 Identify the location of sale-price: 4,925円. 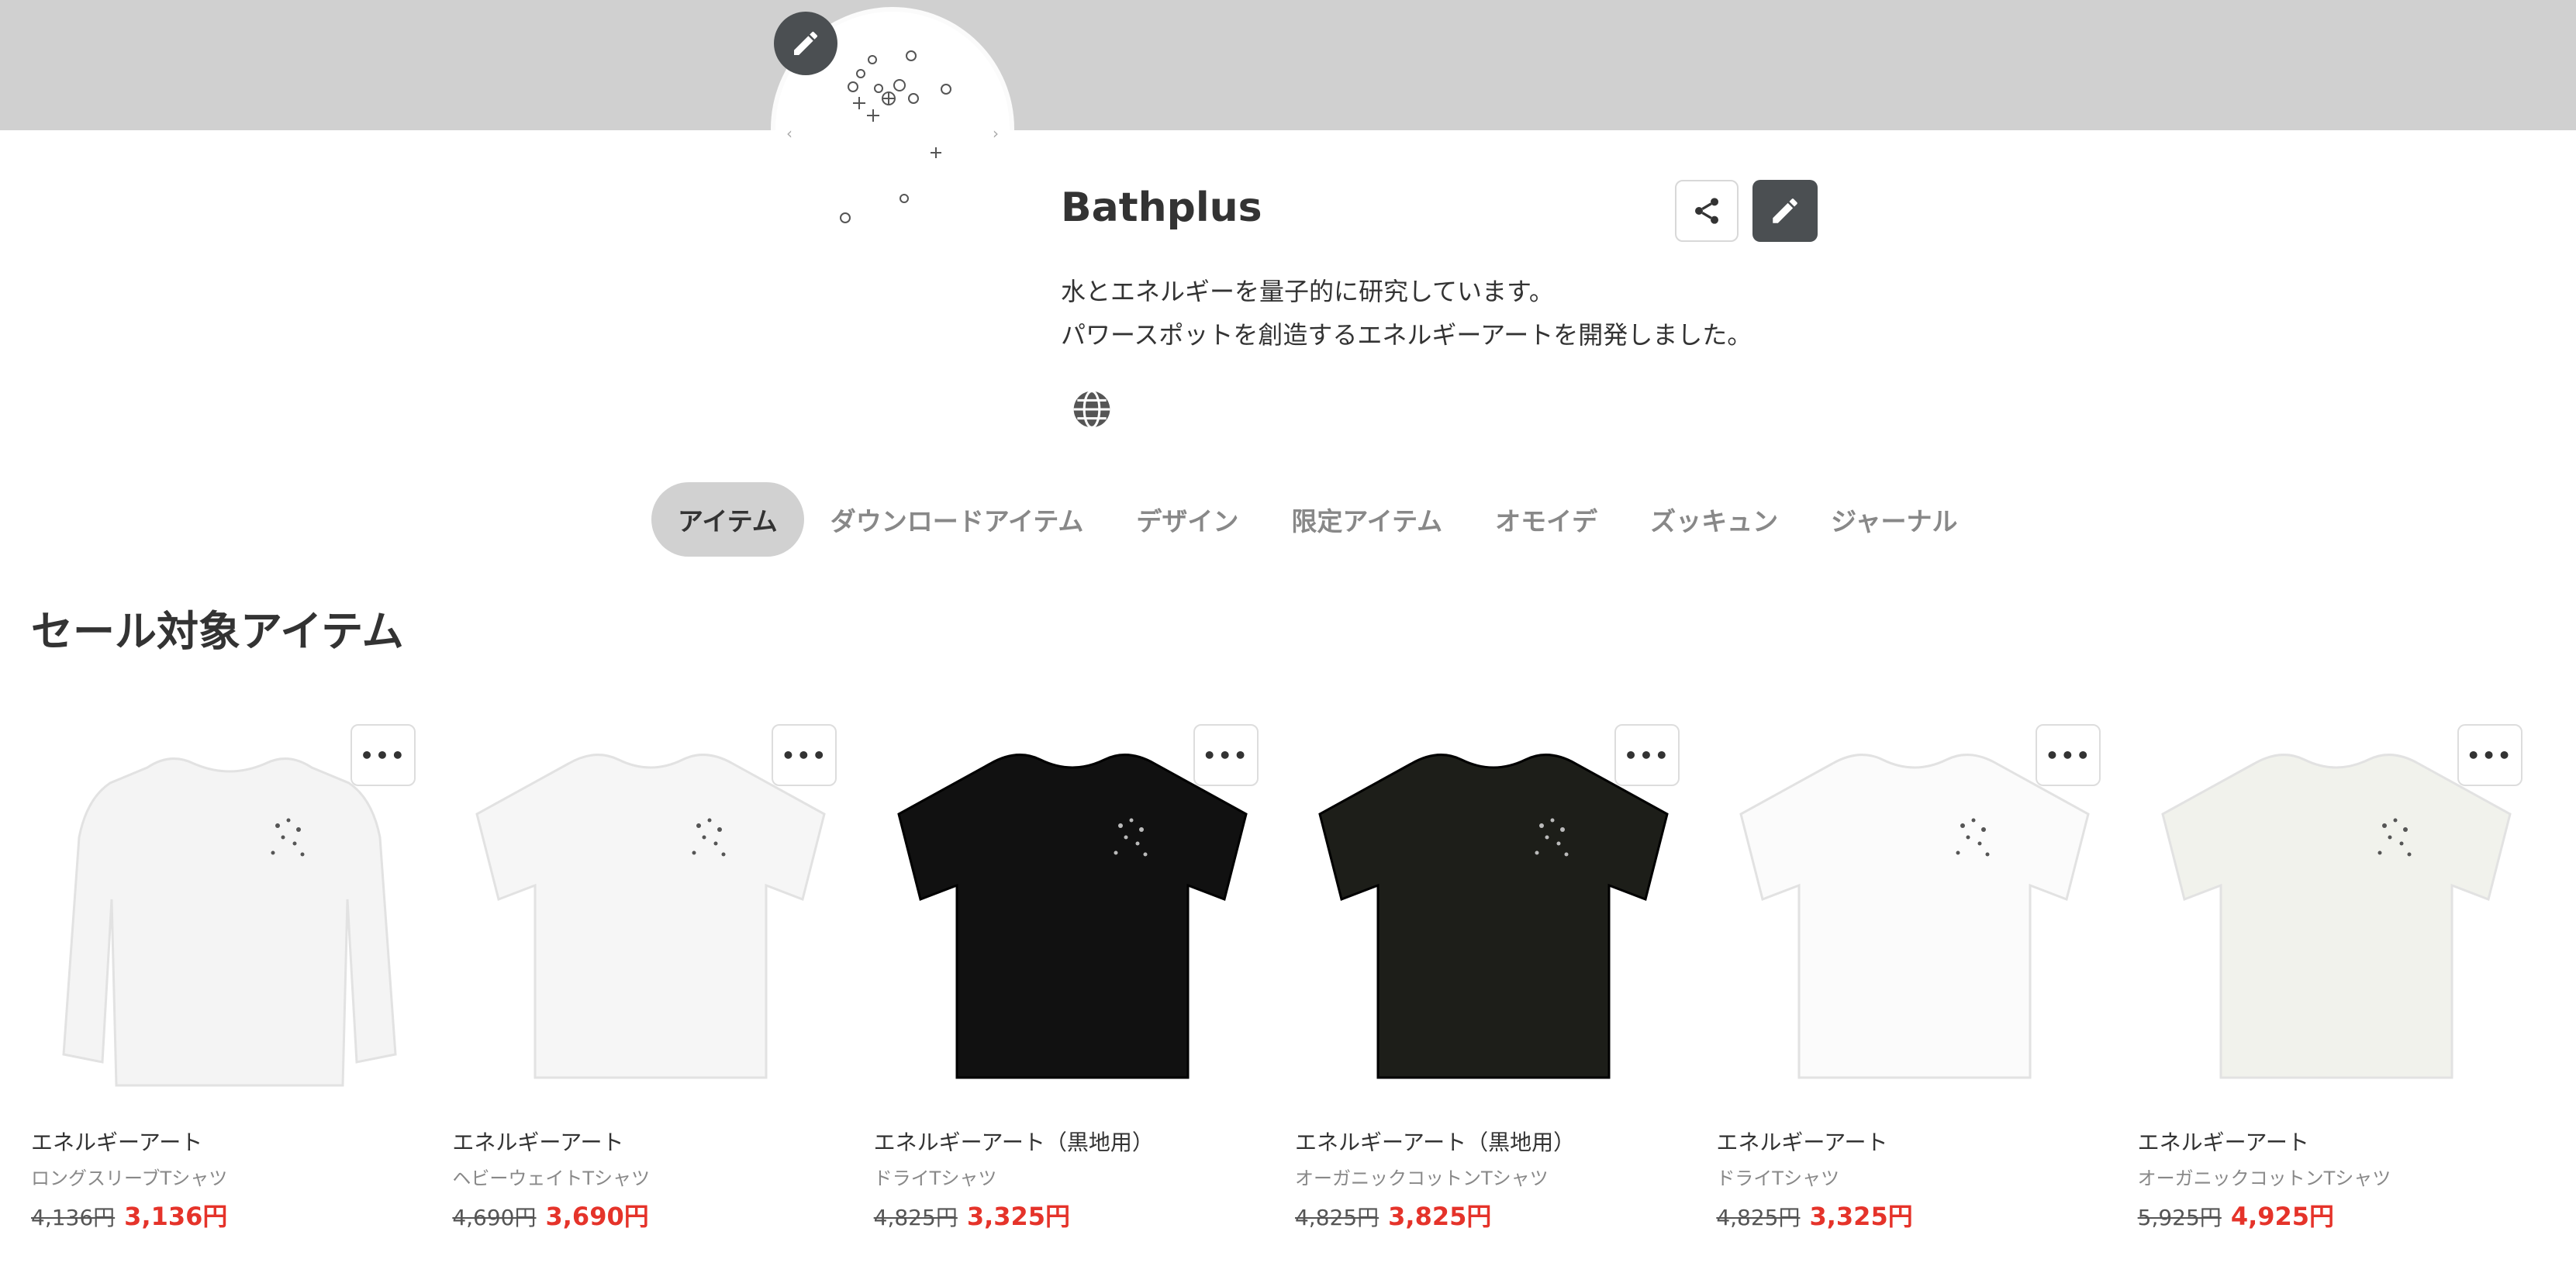
(2282, 1216).